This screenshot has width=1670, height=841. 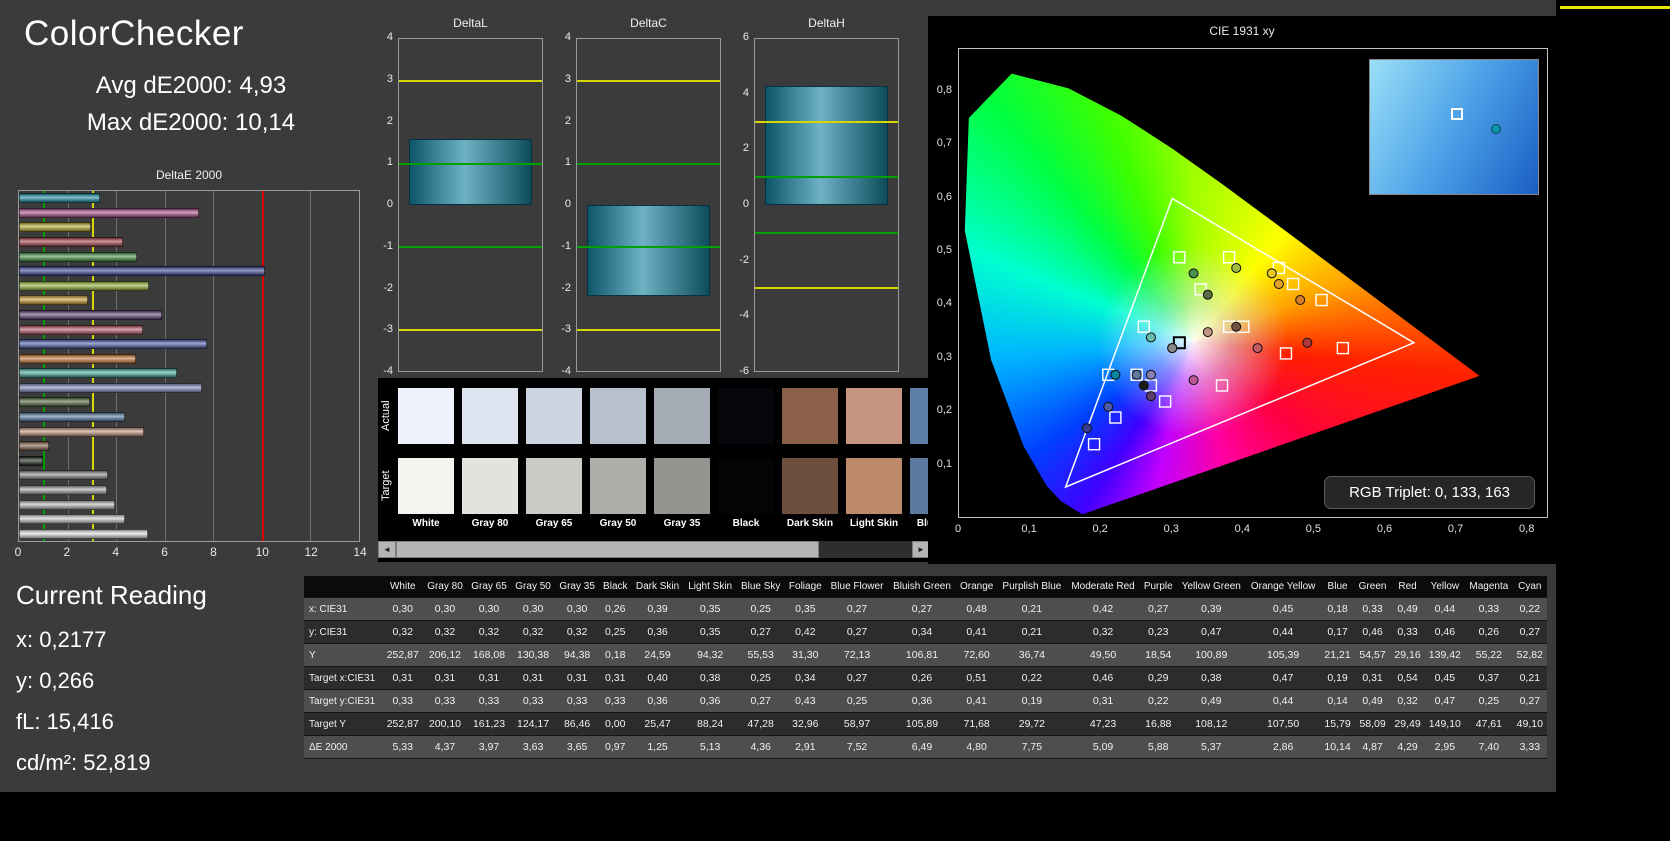 I want to click on actual-swatch-black, so click(x=746, y=416).